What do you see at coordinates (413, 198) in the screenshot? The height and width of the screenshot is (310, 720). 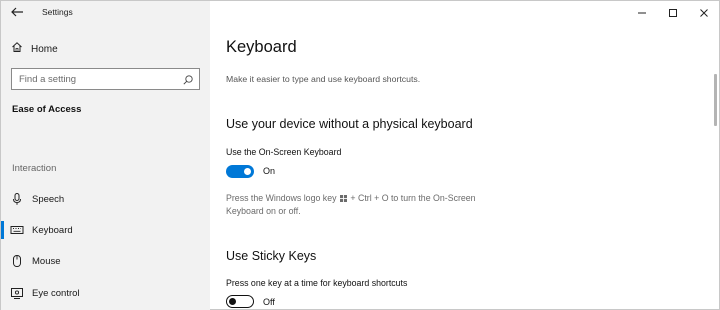 I see `description-text: + Ctrl + O to turn the On-Screen` at bounding box center [413, 198].